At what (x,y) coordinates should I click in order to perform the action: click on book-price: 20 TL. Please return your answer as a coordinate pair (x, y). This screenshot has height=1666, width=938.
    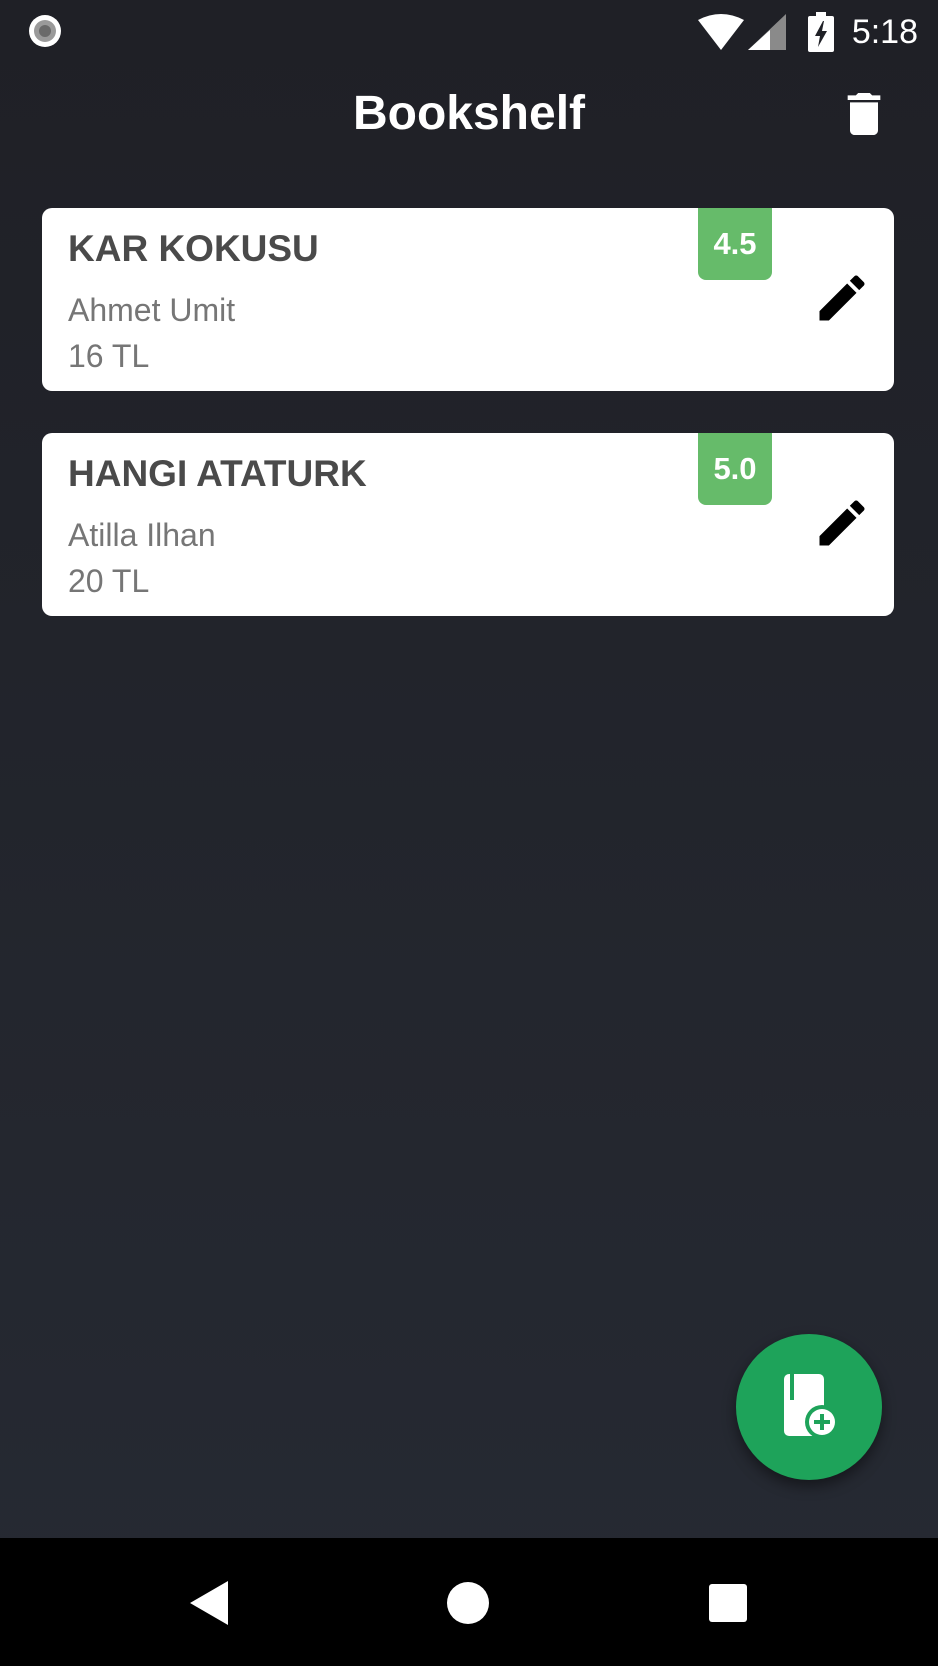
    Looking at the image, I should click on (109, 581).